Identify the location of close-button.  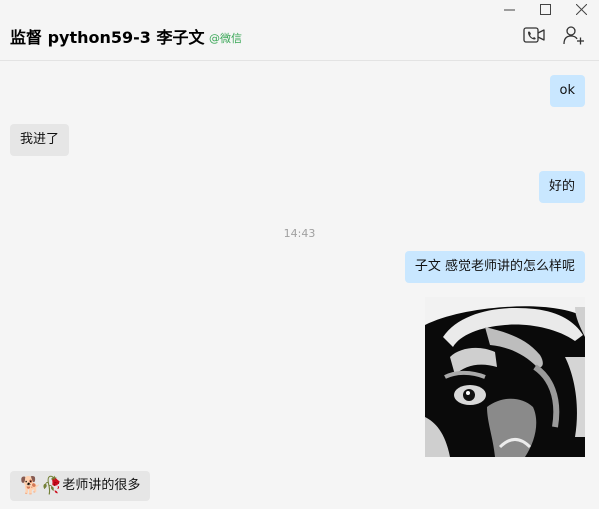
(581, 9).